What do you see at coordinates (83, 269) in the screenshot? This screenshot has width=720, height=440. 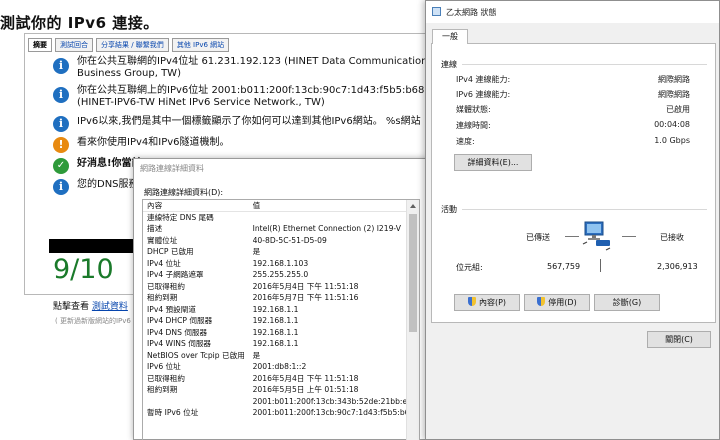 I see `readiness-score: 9/10` at bounding box center [83, 269].